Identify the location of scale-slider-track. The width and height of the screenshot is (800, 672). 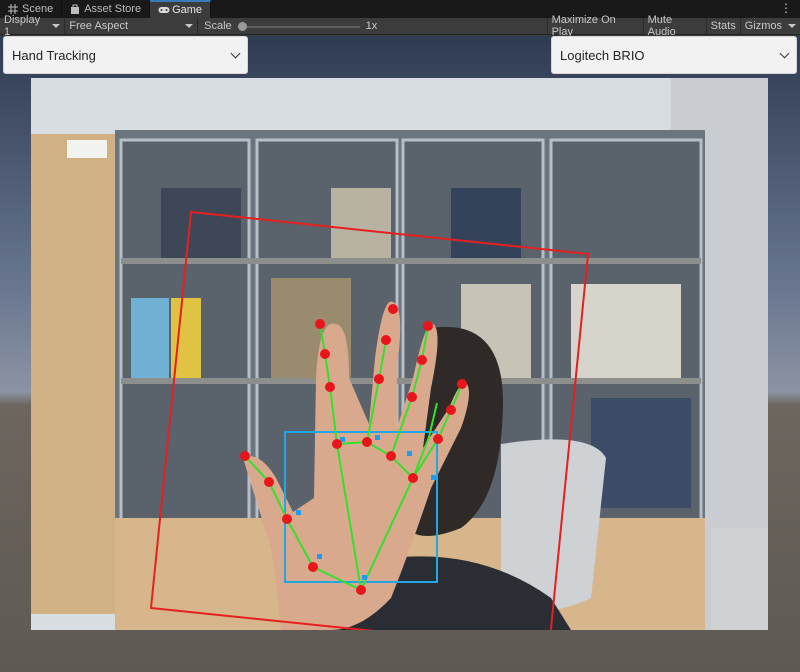
(298, 26).